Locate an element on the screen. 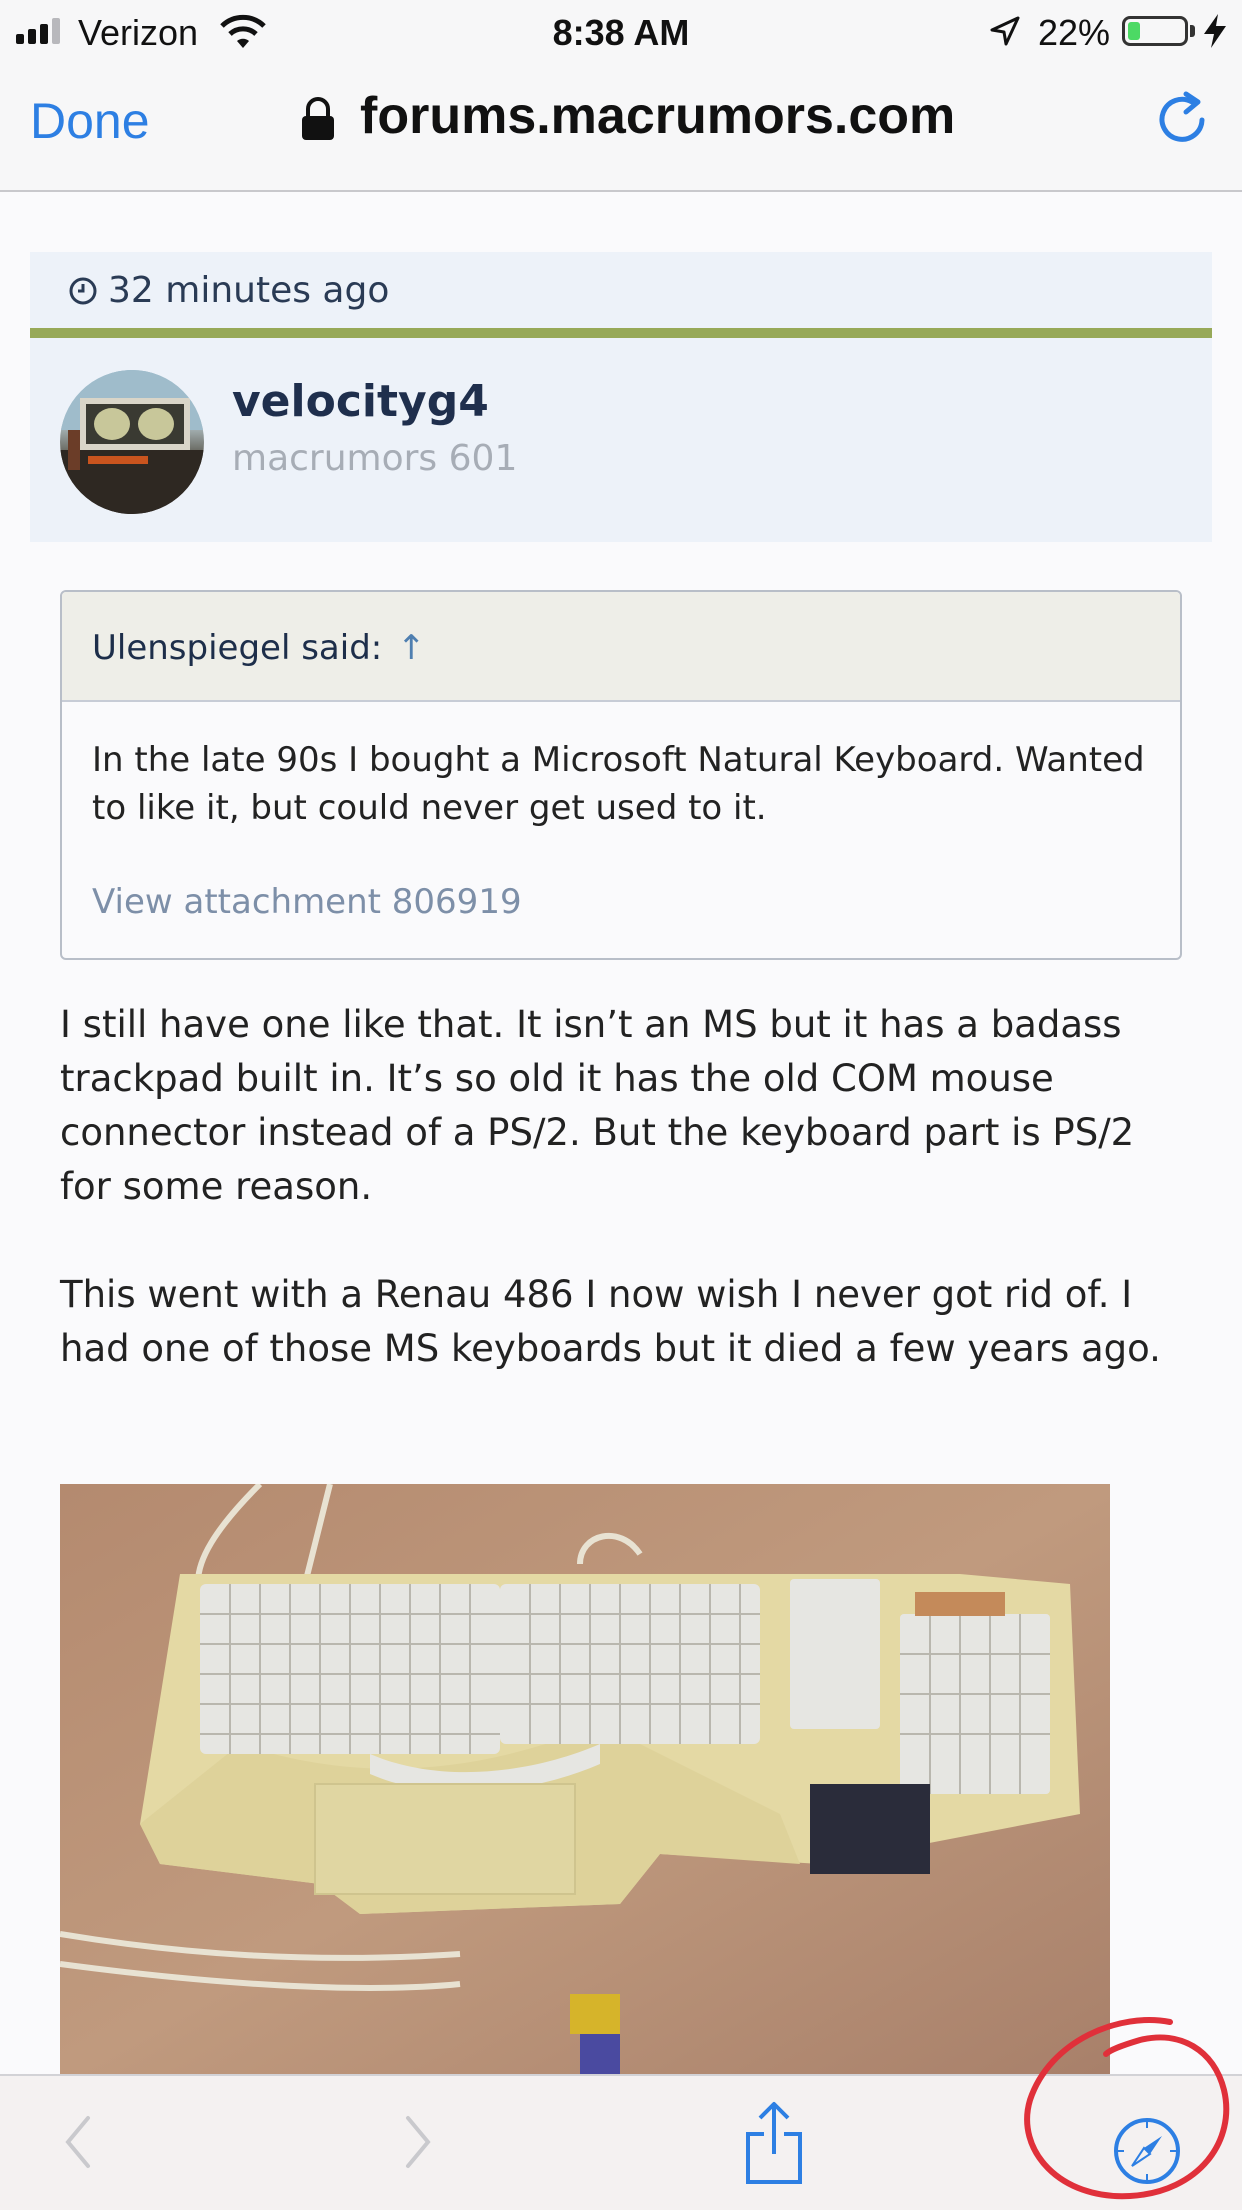 This screenshot has width=1242, height=2210. battery-icon is located at coordinates (1155, 31).